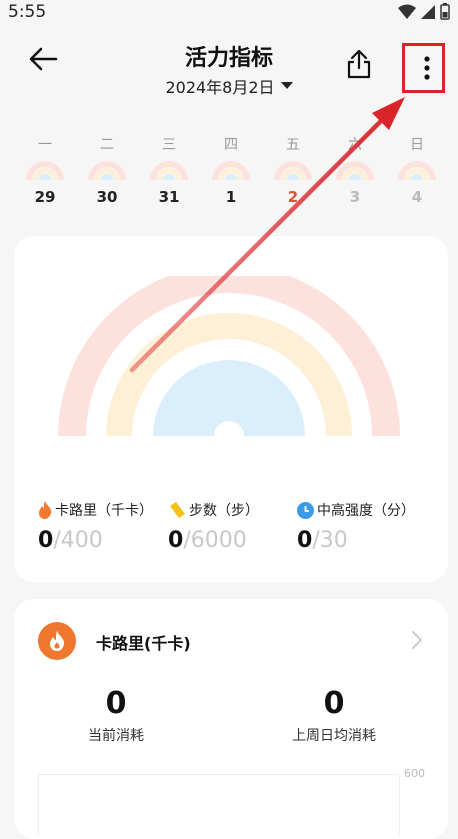  What do you see at coordinates (228, 58) in the screenshot?
I see `page-title: 活力指标` at bounding box center [228, 58].